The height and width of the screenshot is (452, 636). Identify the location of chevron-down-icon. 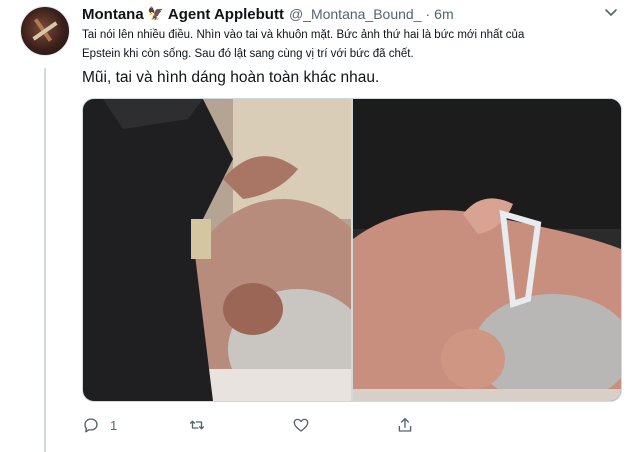
(611, 13).